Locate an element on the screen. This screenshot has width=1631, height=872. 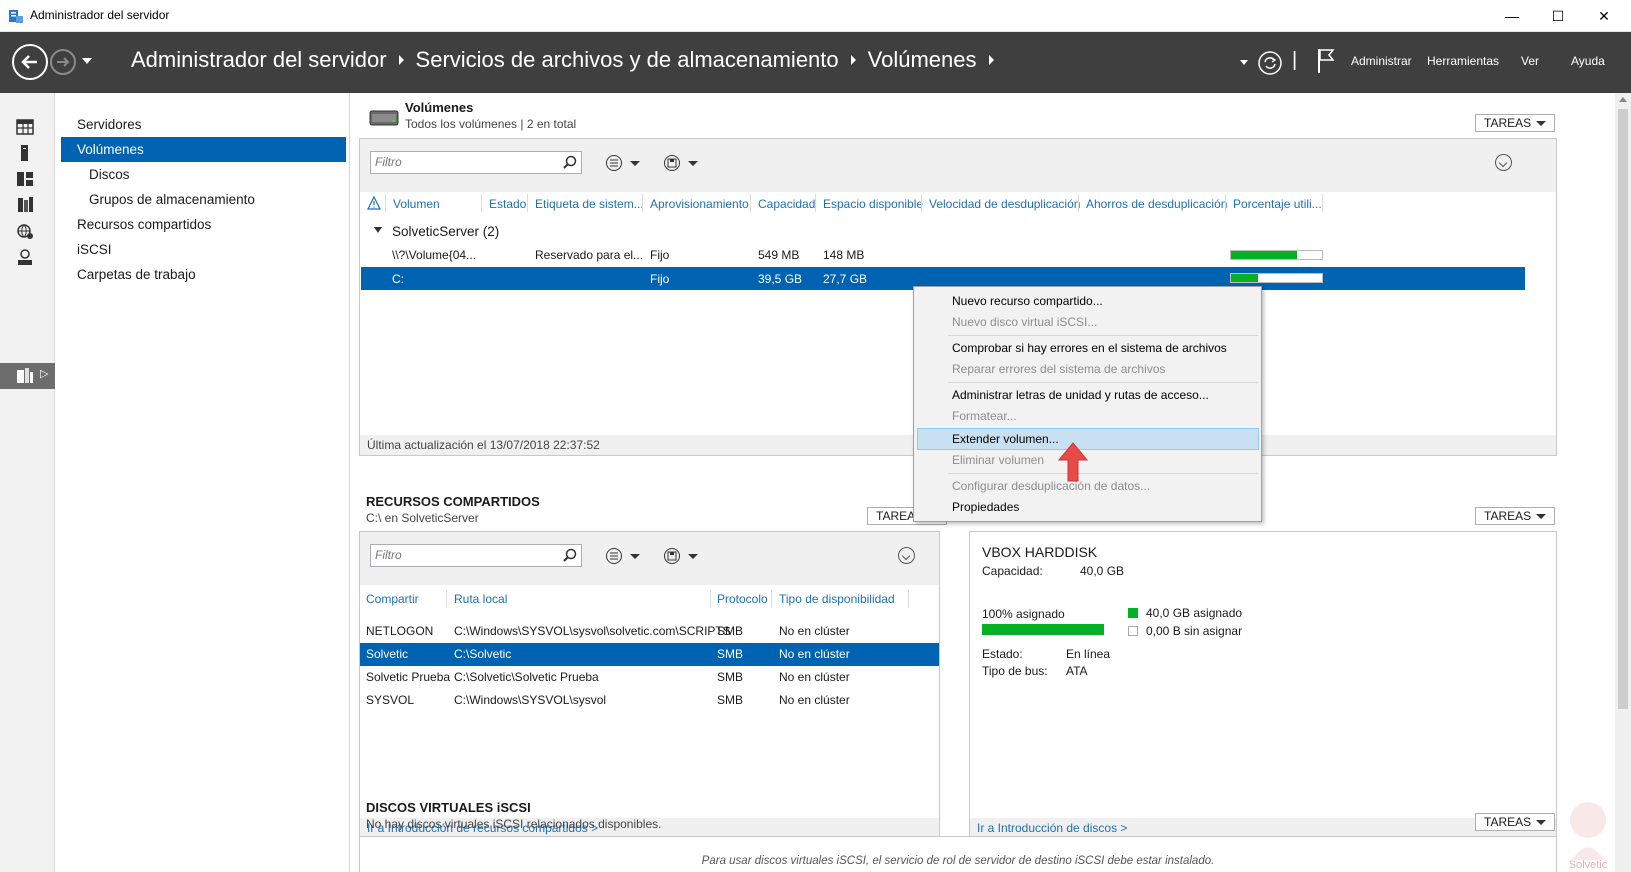
close-button: ✕ is located at coordinates (1604, 16).